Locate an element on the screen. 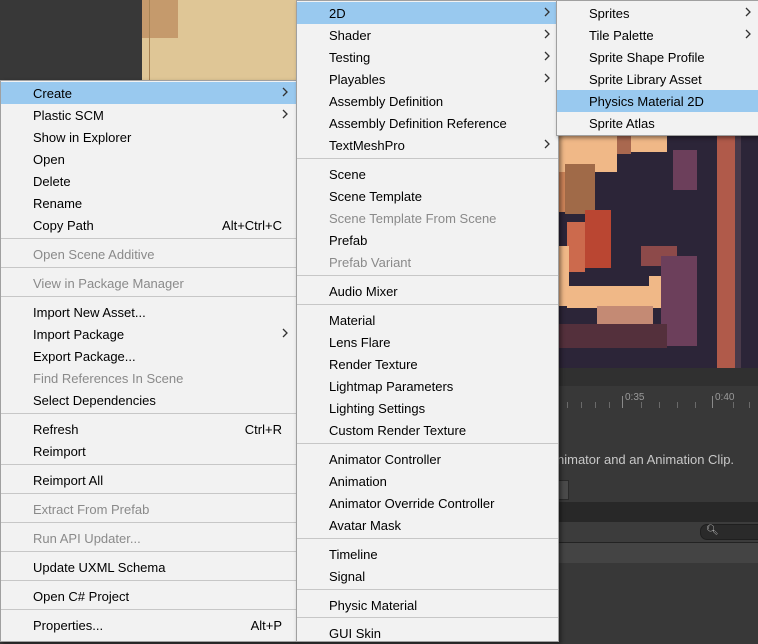 The image size is (758, 644). create-item-assembly-definition-reference: Assembly Definition Reference is located at coordinates (427, 123).